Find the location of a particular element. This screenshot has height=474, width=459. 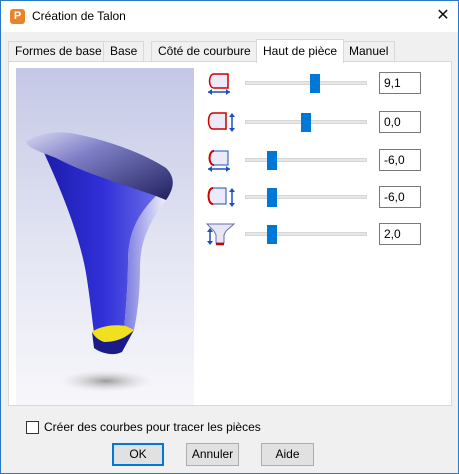

tab-cote-de-courbure: Côté de courbure is located at coordinates (204, 51).